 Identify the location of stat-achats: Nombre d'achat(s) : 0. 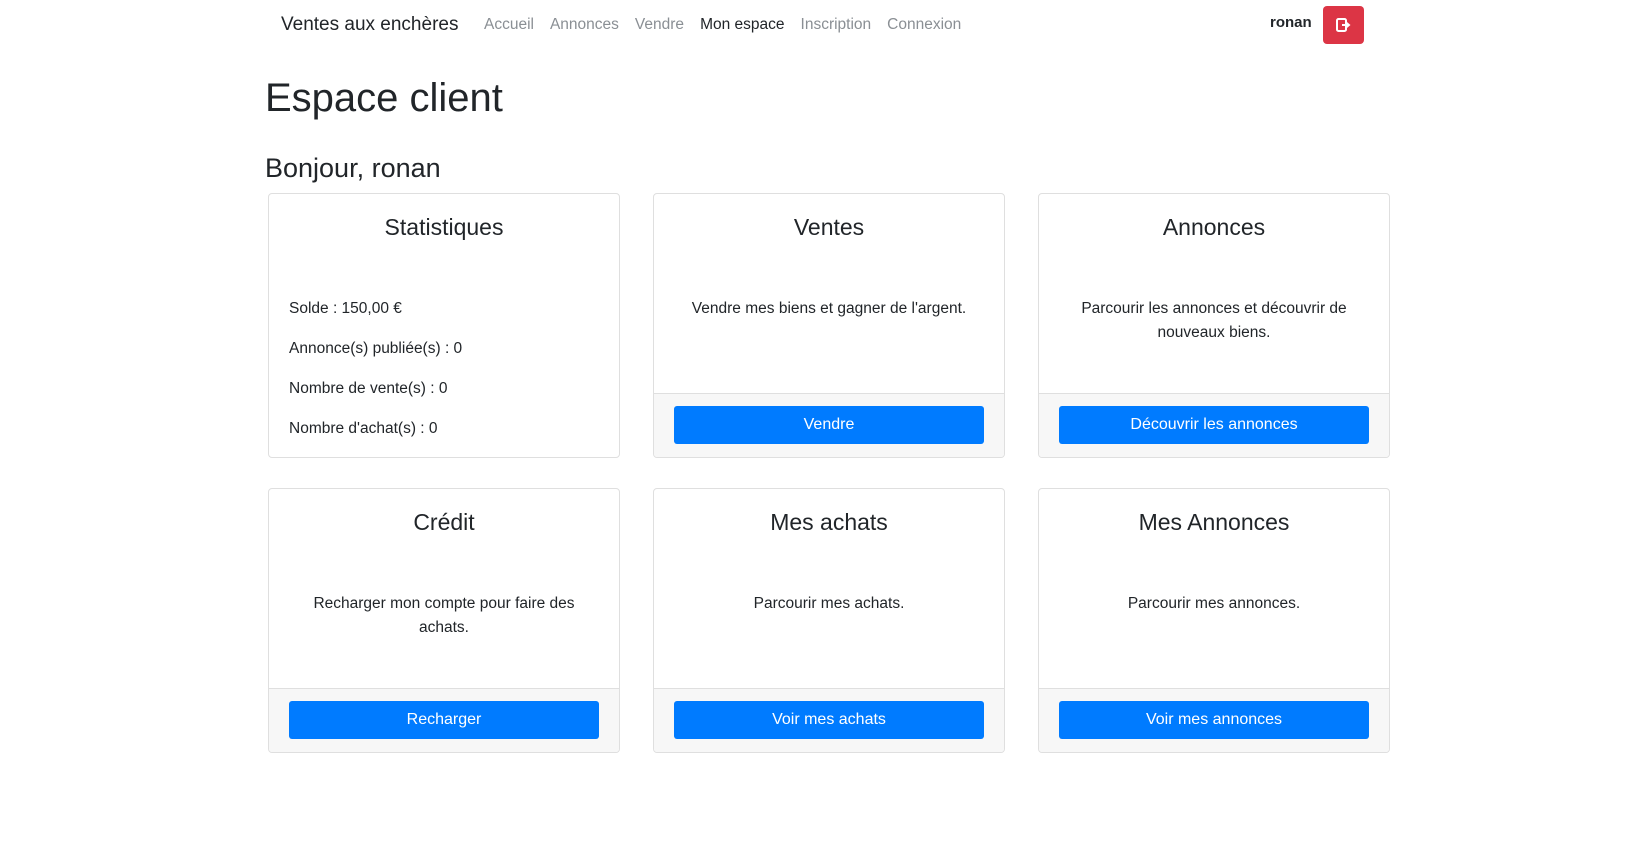
(363, 428).